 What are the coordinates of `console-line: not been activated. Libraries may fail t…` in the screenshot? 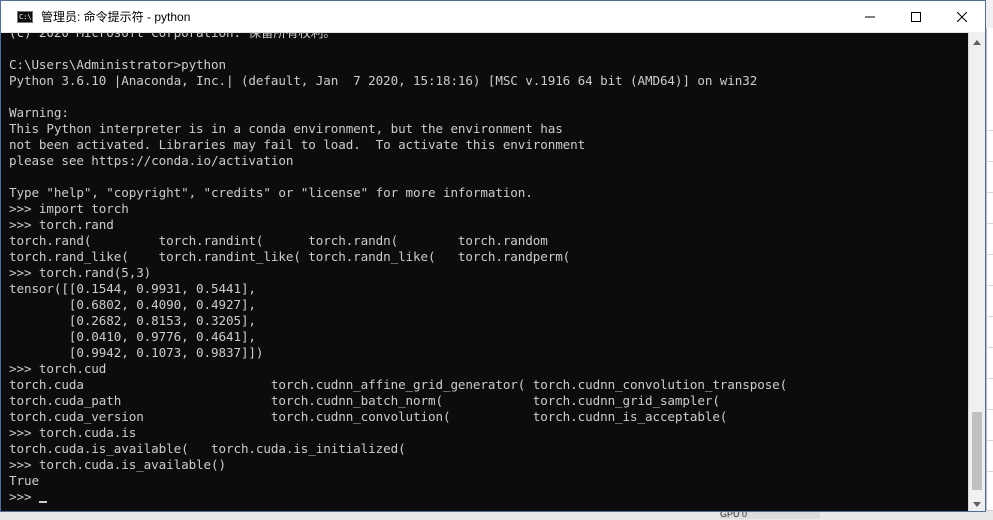 It's located at (485, 145).